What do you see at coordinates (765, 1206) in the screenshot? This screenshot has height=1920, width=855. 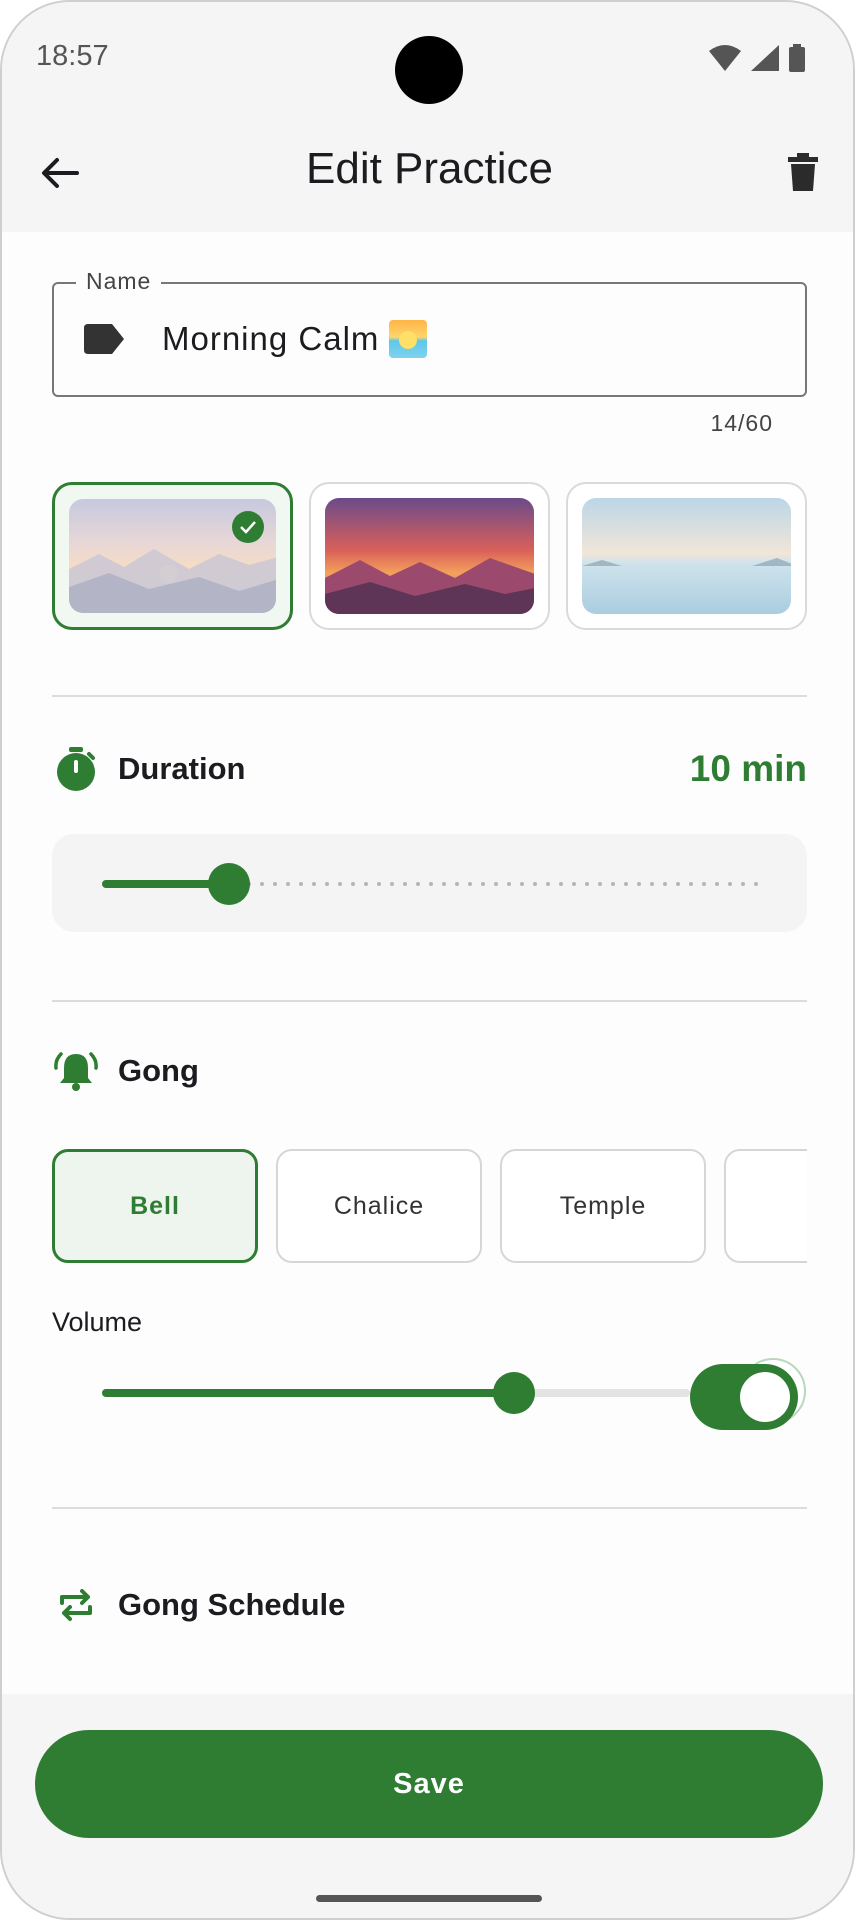 I see `chip-more: B` at bounding box center [765, 1206].